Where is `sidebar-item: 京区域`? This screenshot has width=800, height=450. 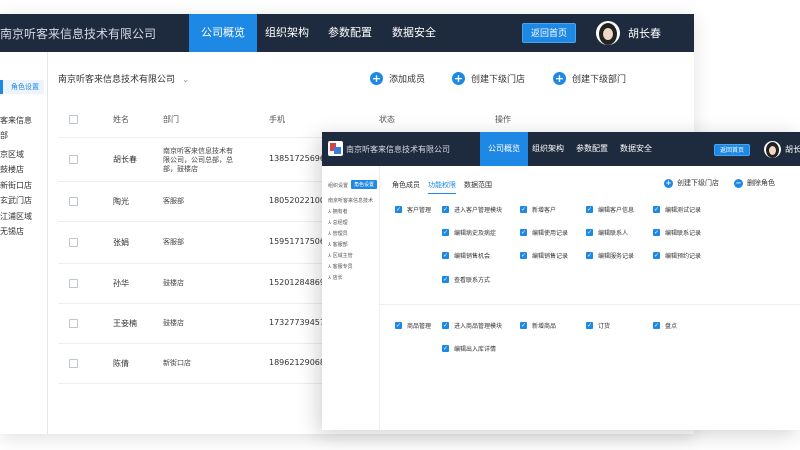 sidebar-item: 京区域 is located at coordinates (12, 154).